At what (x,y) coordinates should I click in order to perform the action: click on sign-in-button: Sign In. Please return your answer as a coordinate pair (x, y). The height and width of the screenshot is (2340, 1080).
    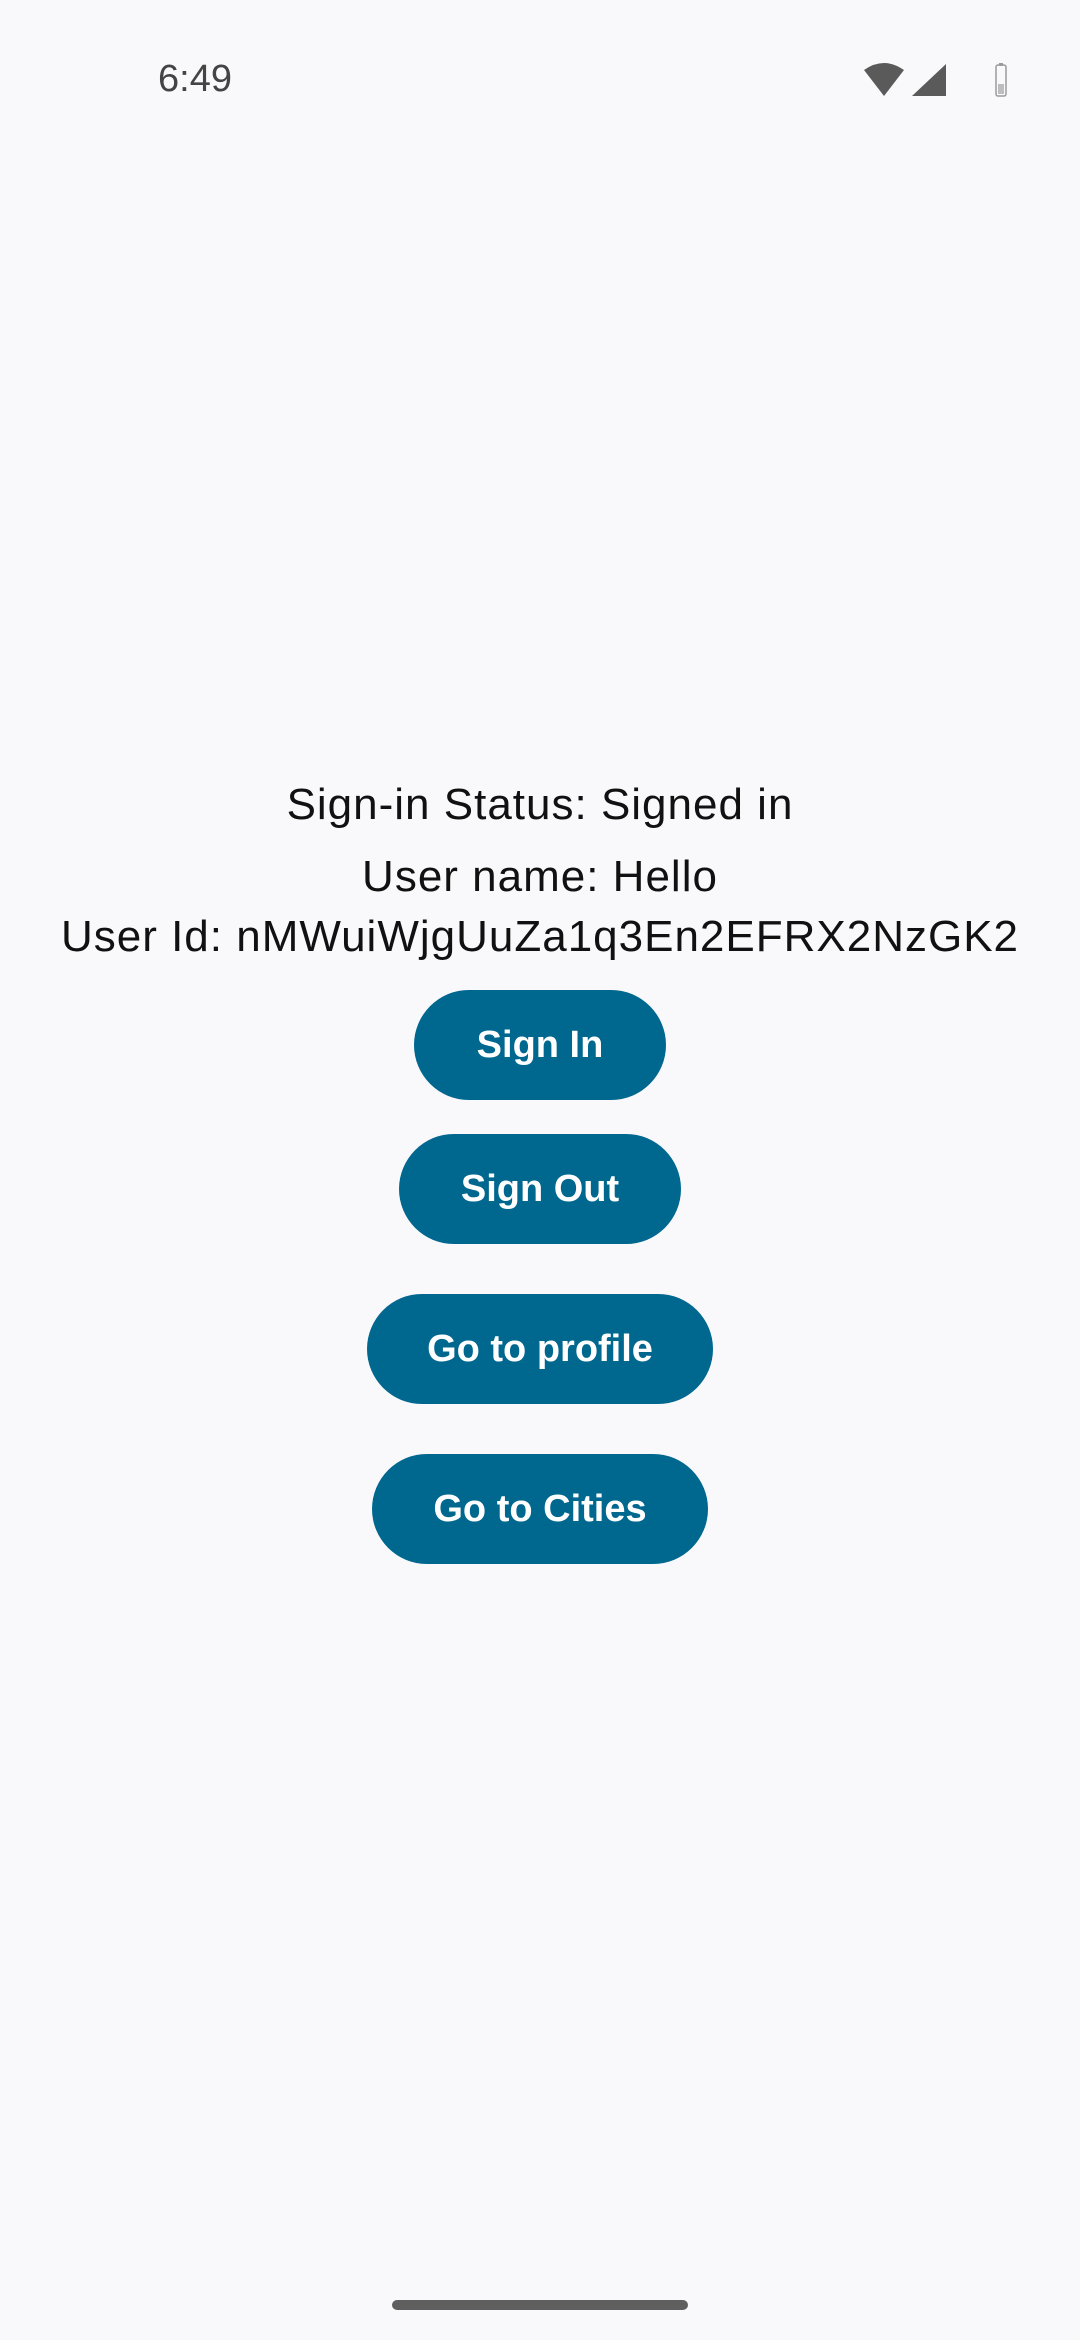
    Looking at the image, I should click on (540, 1045).